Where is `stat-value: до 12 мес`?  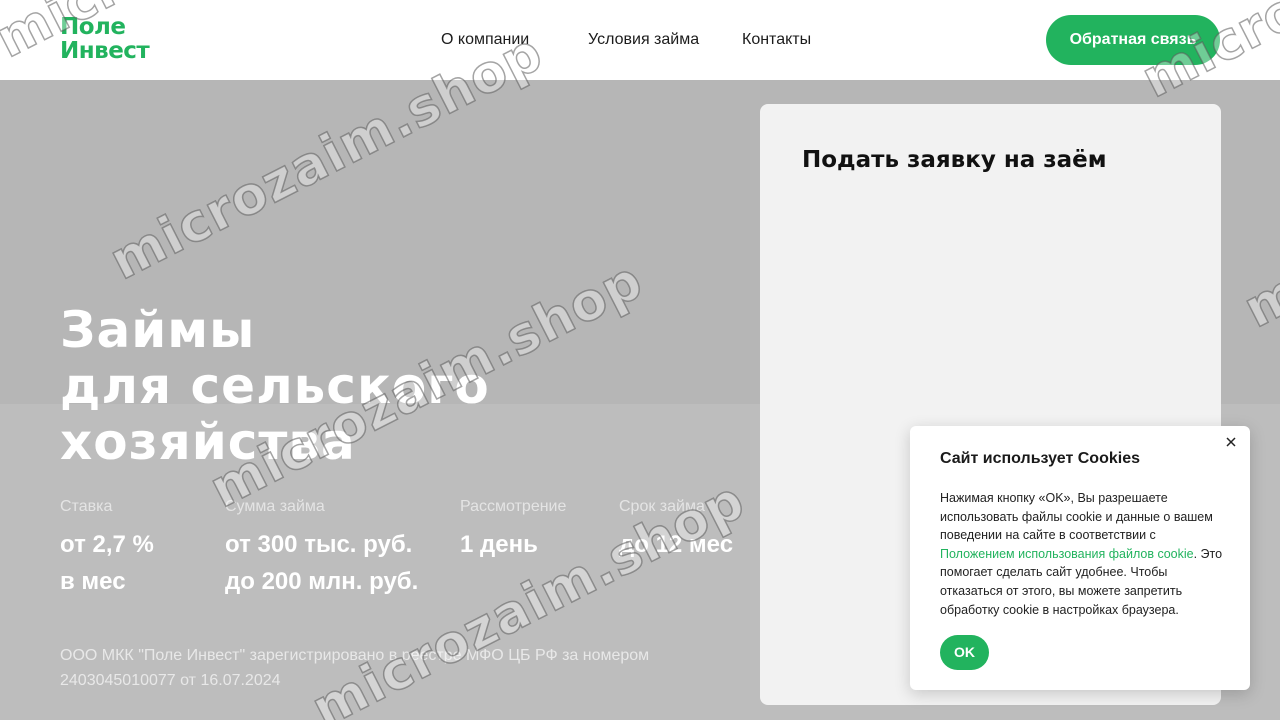 stat-value: до 12 мес is located at coordinates (676, 544).